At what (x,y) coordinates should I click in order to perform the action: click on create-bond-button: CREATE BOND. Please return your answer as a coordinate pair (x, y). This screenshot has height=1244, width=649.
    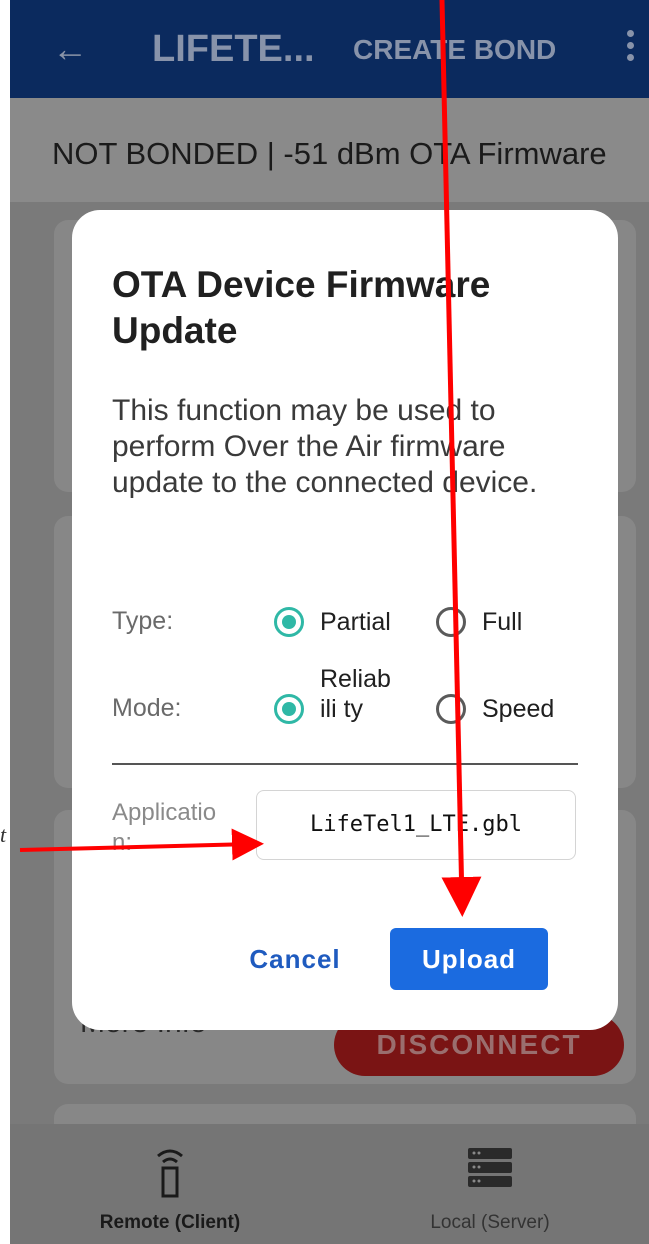
    Looking at the image, I should click on (454, 50).